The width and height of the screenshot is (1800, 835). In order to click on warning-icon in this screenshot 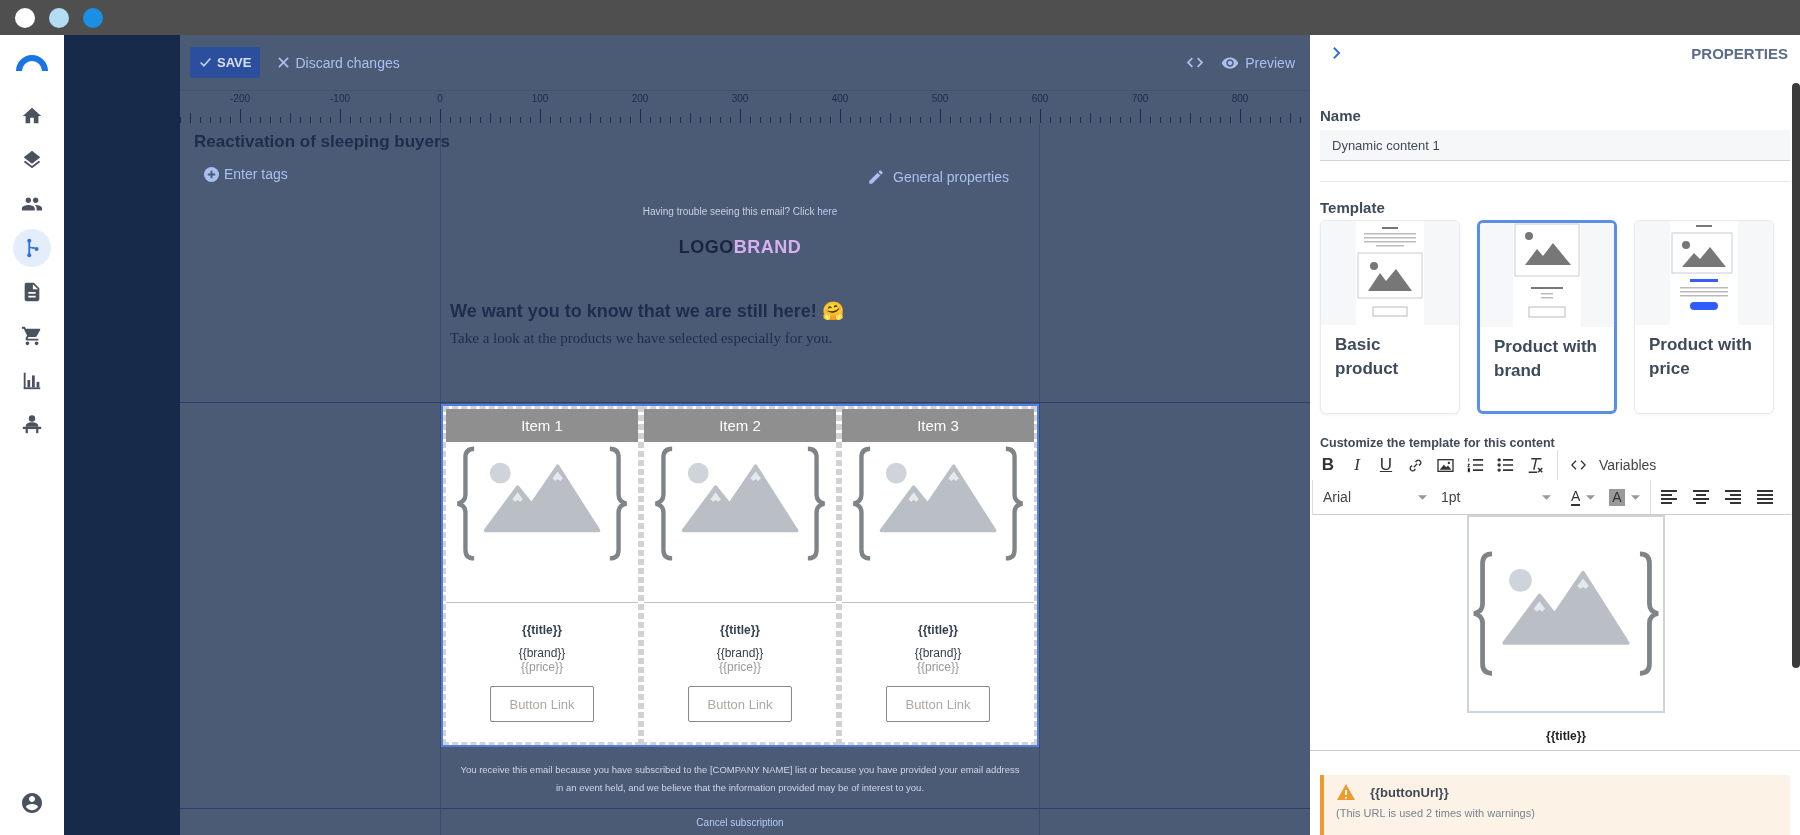, I will do `click(1346, 792)`.